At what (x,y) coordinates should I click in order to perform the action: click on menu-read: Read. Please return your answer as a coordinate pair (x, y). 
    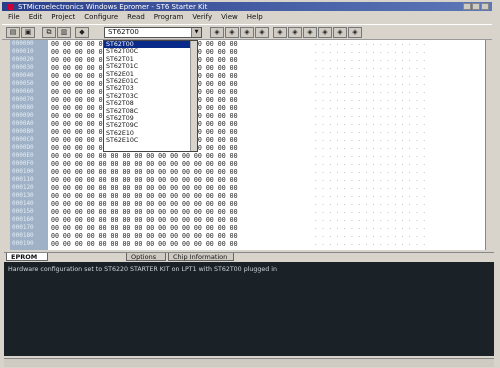
    Looking at the image, I should click on (136, 17).